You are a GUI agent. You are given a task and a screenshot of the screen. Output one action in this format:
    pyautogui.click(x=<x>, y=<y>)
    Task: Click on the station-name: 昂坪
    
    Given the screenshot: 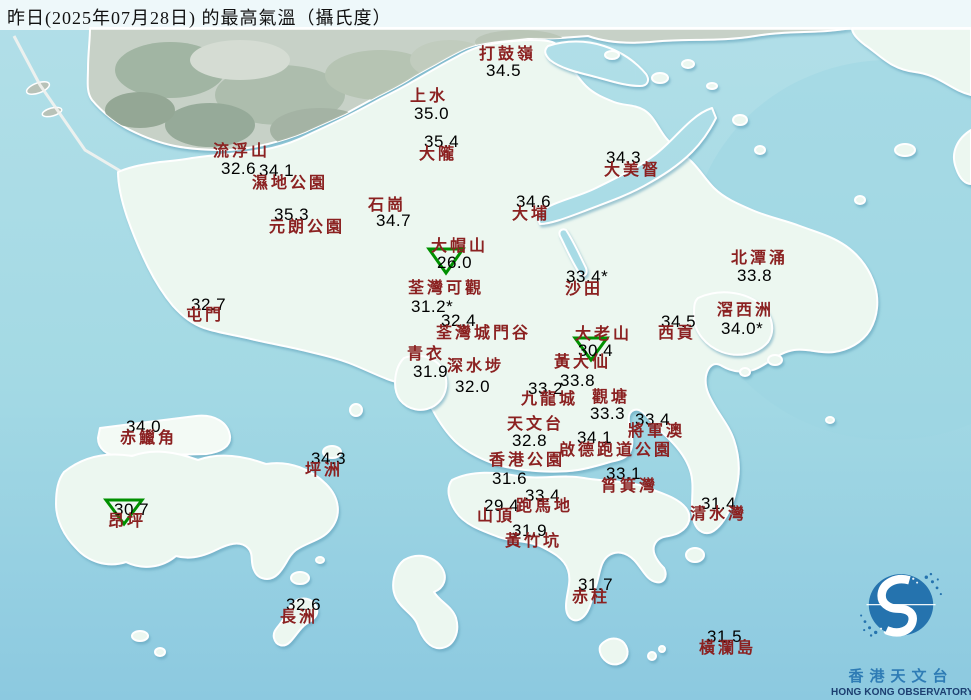 What is the action you would take?
    pyautogui.click(x=127, y=521)
    